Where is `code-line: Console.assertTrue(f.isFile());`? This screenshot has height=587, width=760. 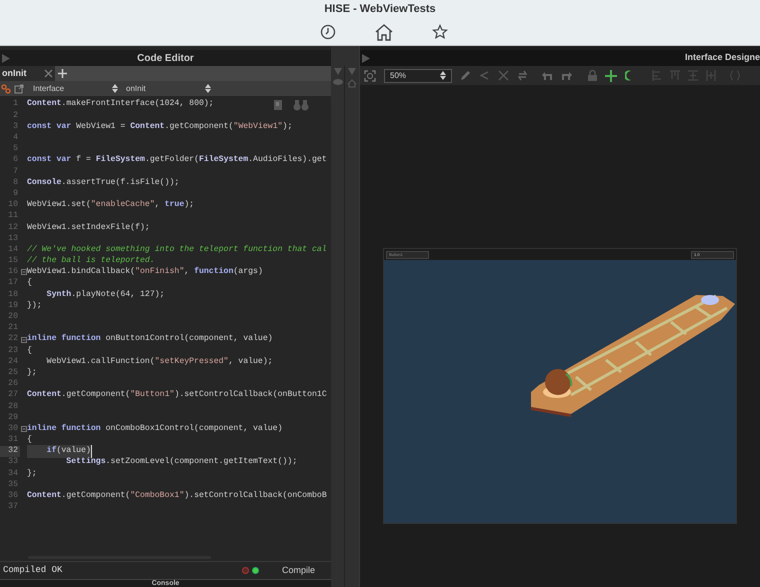 code-line: Console.assertTrue(f.isFile()); is located at coordinates (103, 182).